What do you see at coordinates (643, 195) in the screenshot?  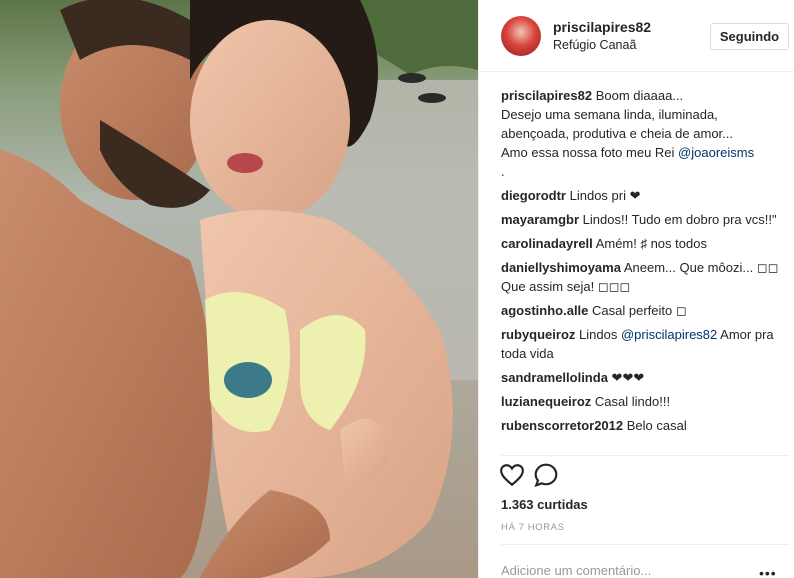 I see `comment-item: diegorodtr Lindos pri ❤` at bounding box center [643, 195].